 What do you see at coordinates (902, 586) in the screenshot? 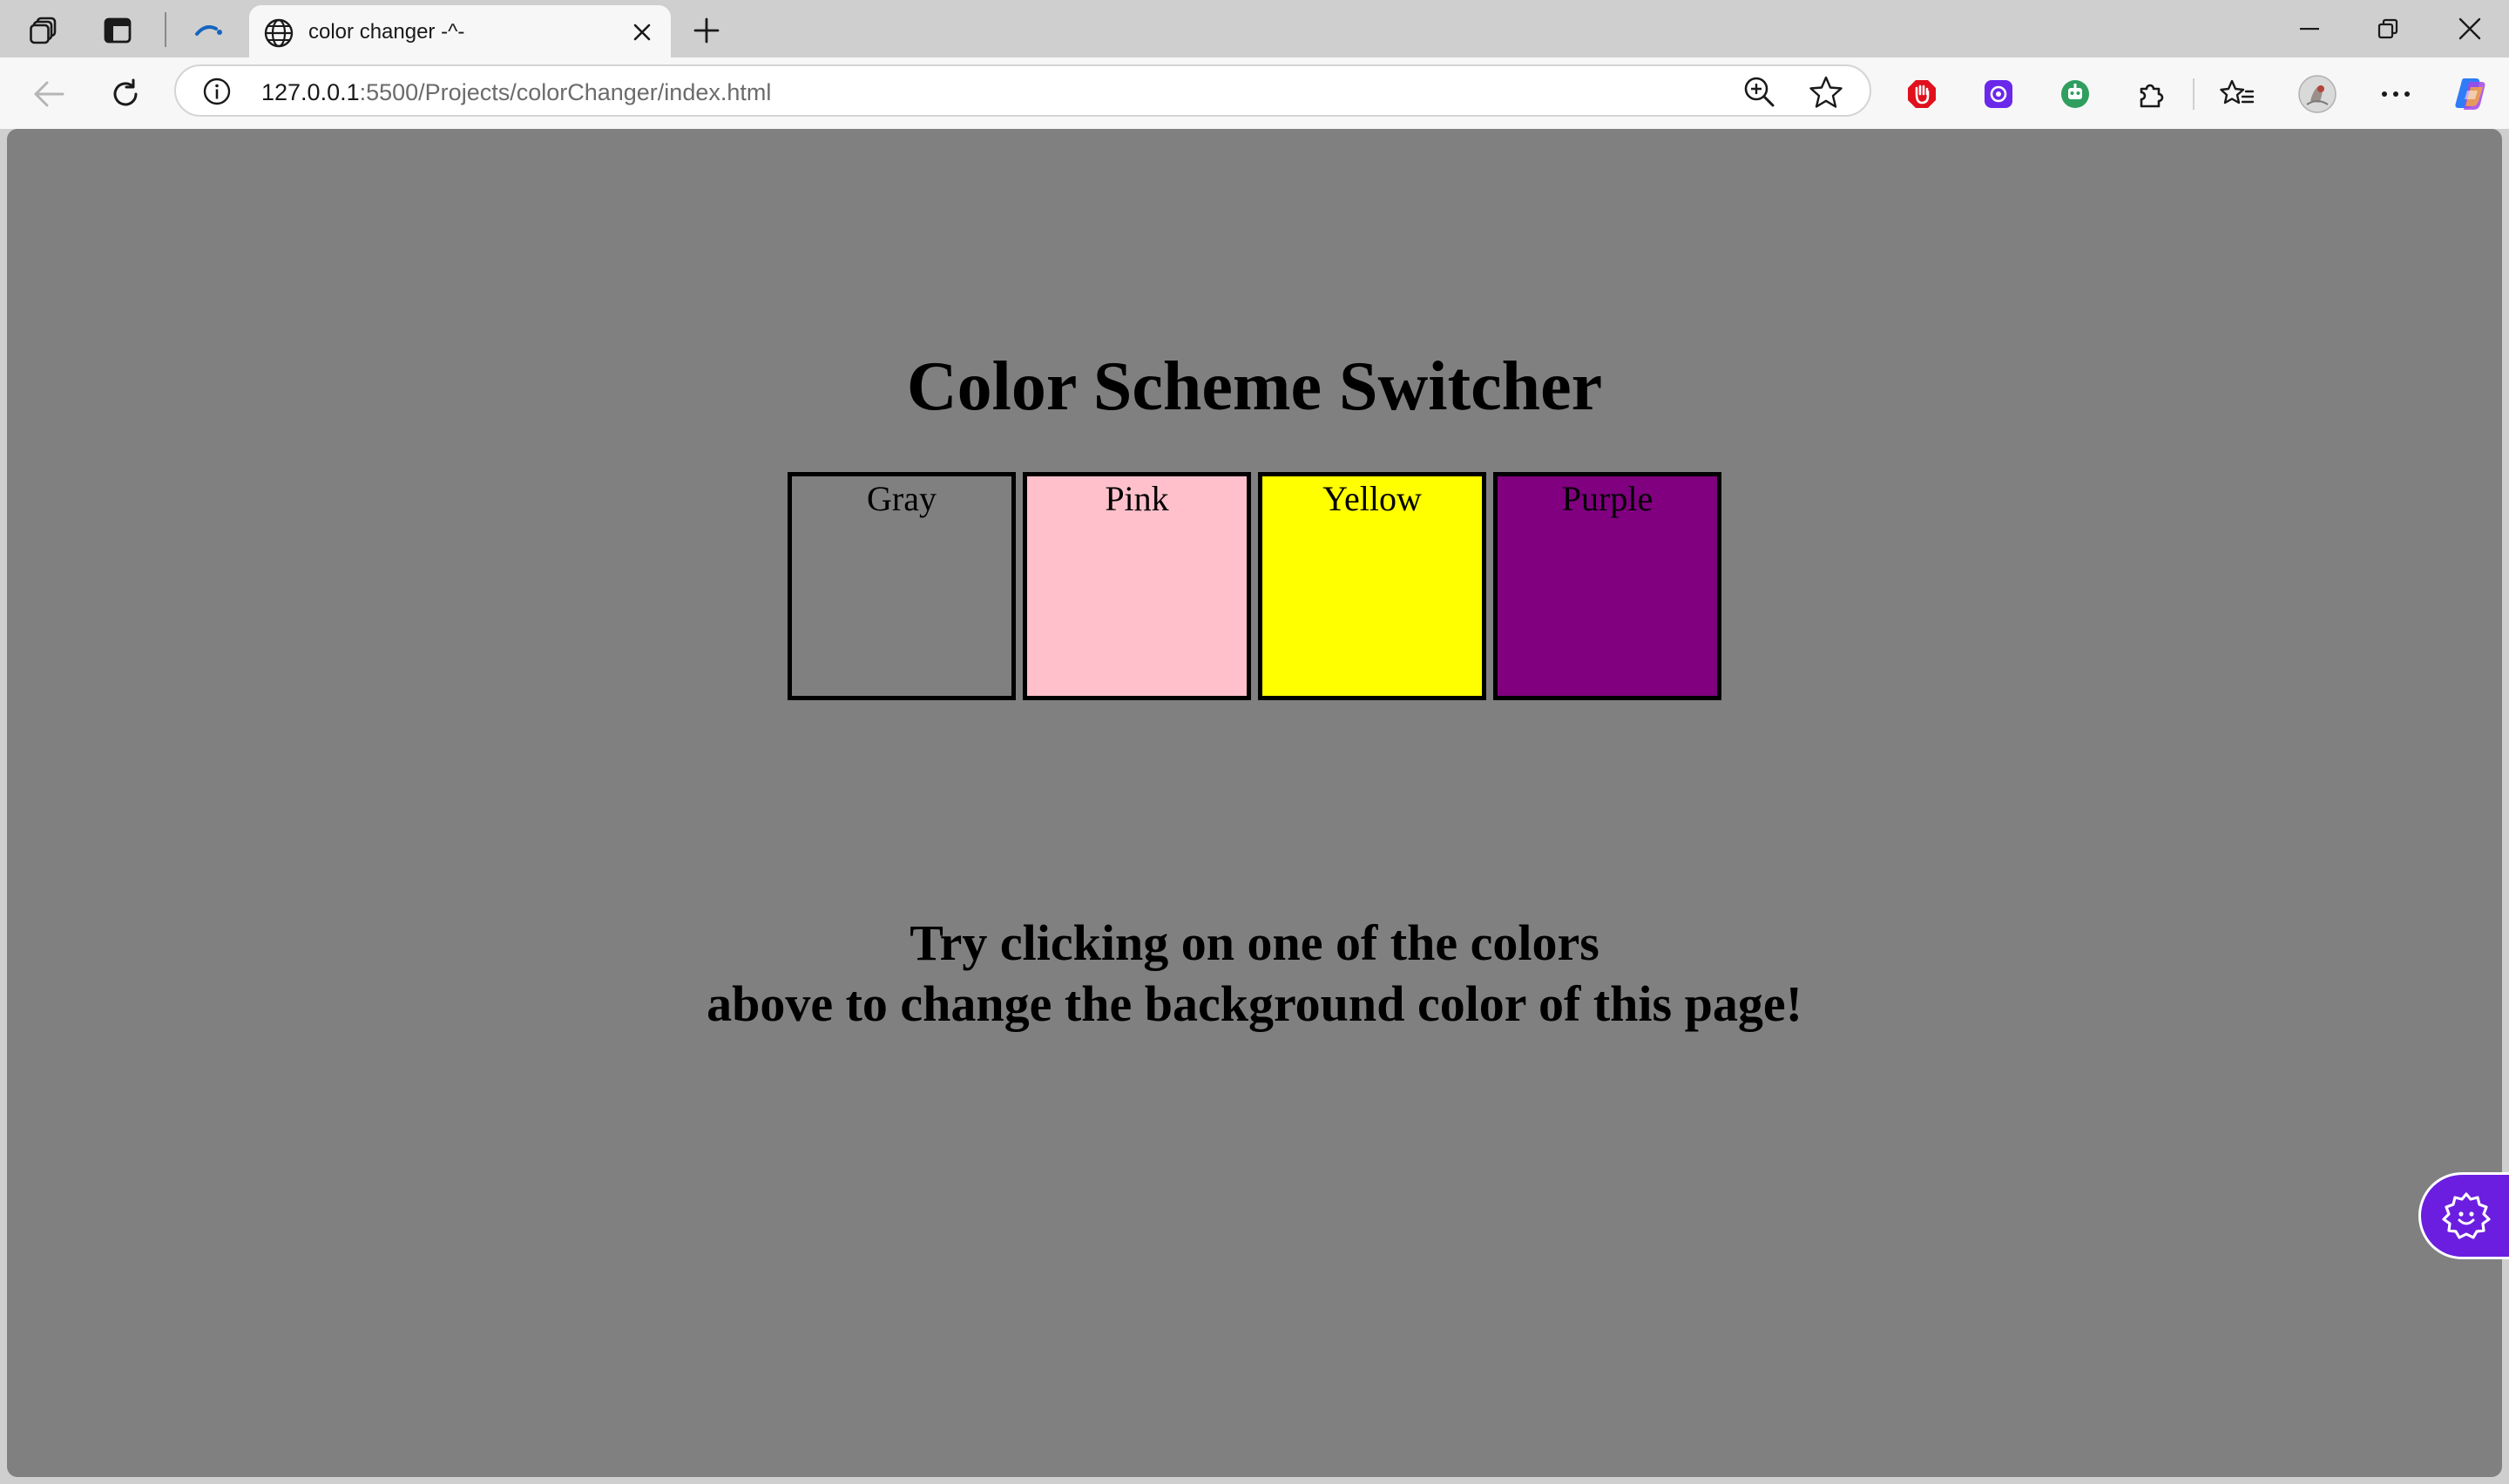
I see `swatch-gray: Gray` at bounding box center [902, 586].